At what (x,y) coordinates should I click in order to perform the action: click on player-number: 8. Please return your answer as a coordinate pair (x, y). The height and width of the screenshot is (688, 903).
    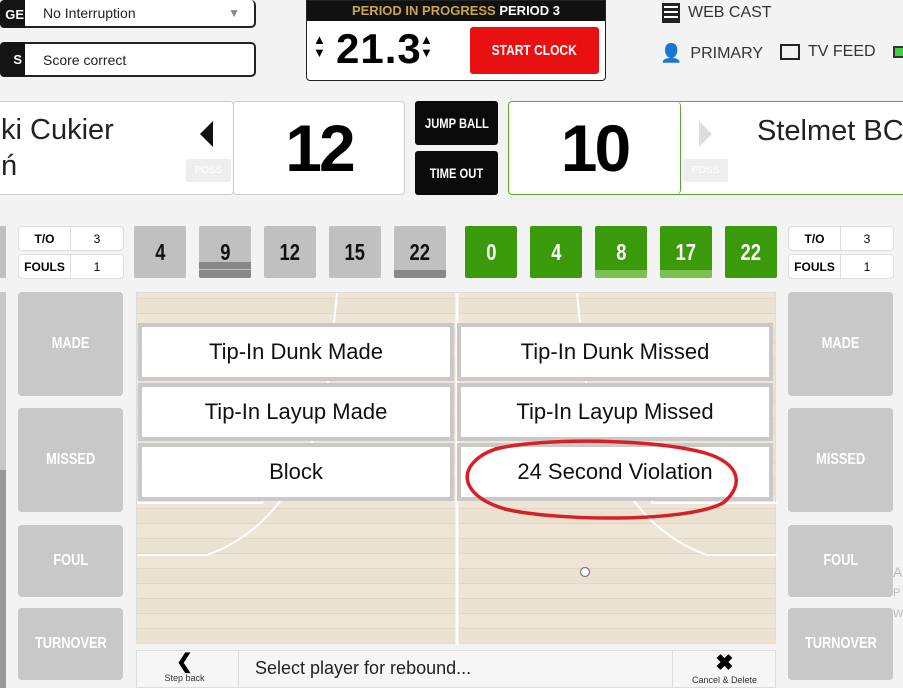
    Looking at the image, I should click on (621, 251).